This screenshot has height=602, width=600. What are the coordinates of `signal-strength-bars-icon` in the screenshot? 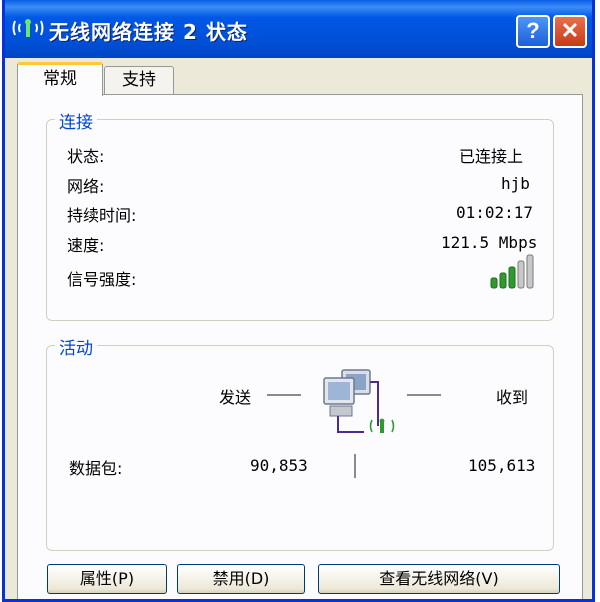 It's located at (512, 271).